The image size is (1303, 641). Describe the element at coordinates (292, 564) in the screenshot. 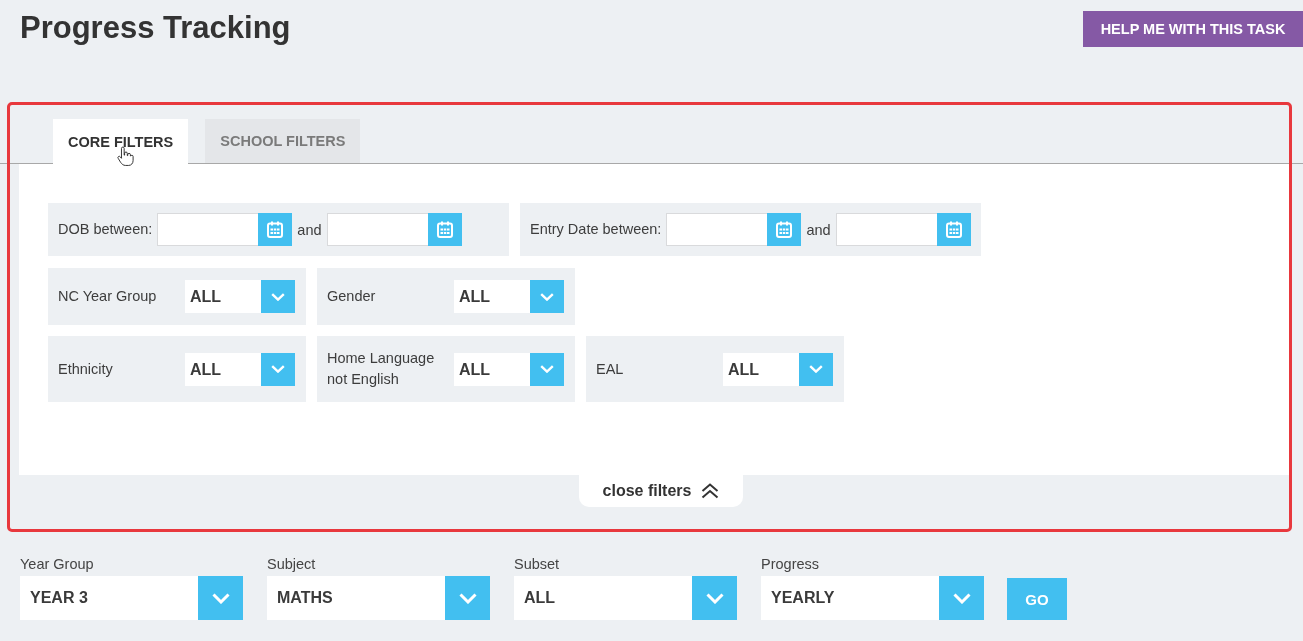

I see `selector-label: Subject` at that location.